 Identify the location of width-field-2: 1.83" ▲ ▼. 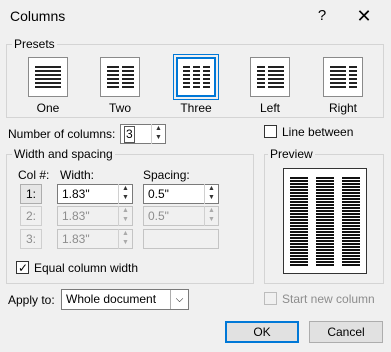
(95, 216).